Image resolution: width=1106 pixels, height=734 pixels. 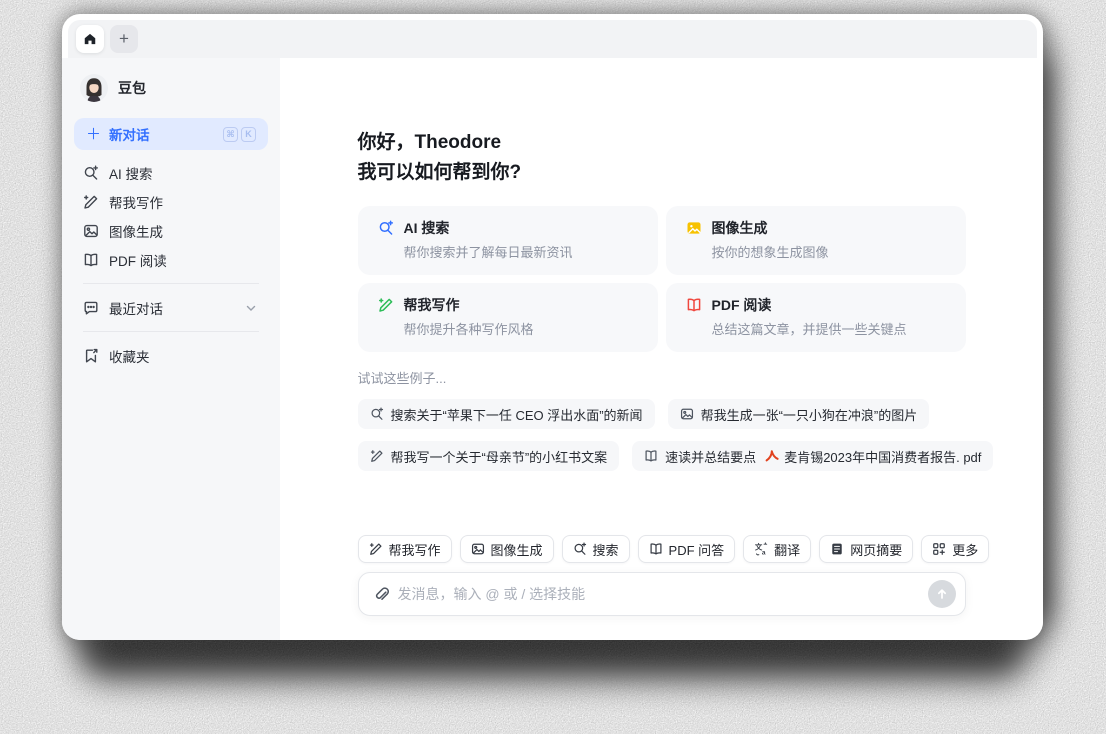 What do you see at coordinates (764, 552) in the screenshot?
I see `svg-text: a` at bounding box center [764, 552].